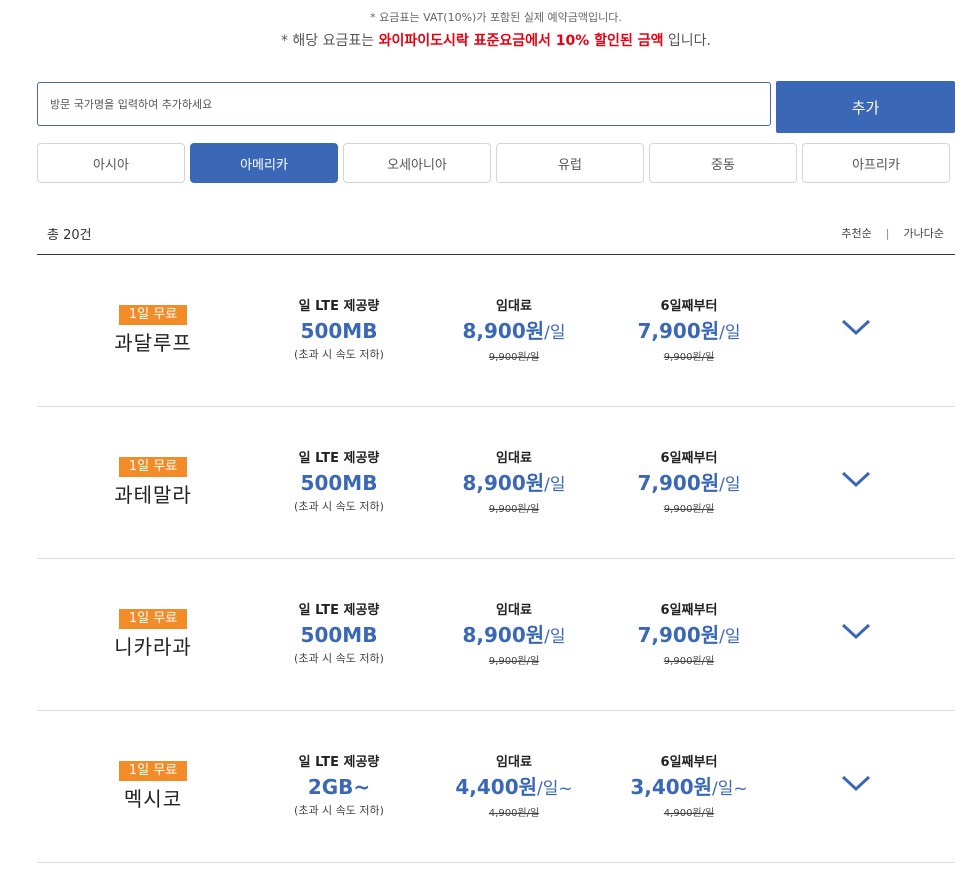 The height and width of the screenshot is (885, 972). Describe the element at coordinates (264, 163) in the screenshot. I see `tab-america: 아메리카` at that location.